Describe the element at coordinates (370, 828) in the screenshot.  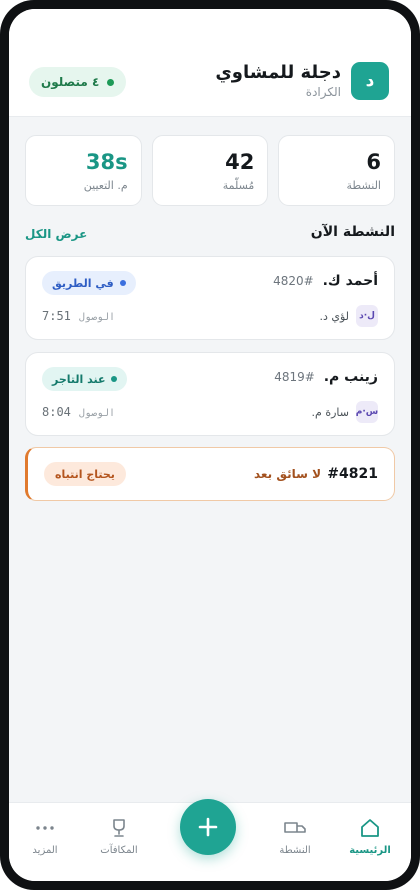
I see `home-icon` at that location.